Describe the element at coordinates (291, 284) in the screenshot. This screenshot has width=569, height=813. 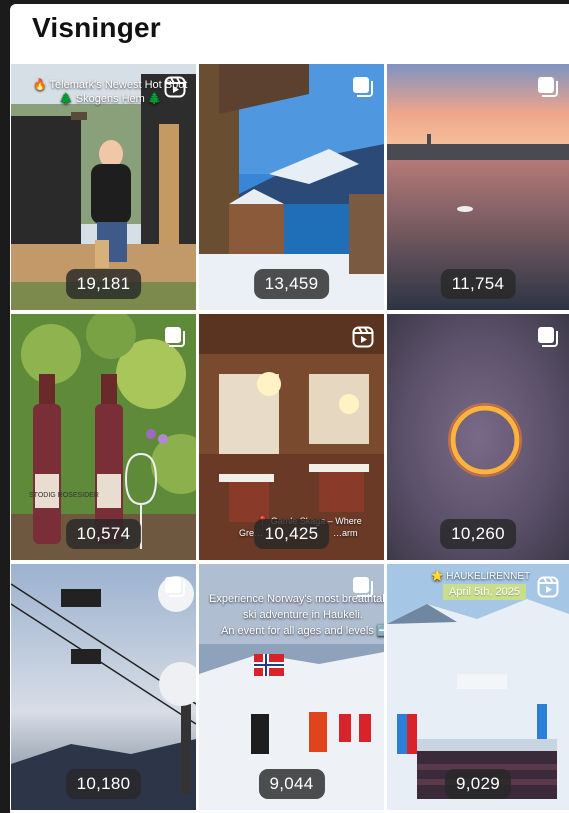
I see `view-count-badge: 13,459` at that location.